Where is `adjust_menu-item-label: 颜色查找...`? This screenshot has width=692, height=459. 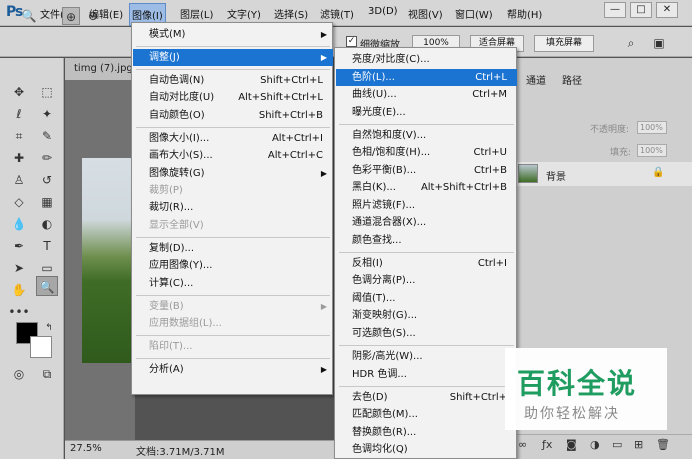
adjust_menu-item-label: 颜色查找... is located at coordinates (377, 240).